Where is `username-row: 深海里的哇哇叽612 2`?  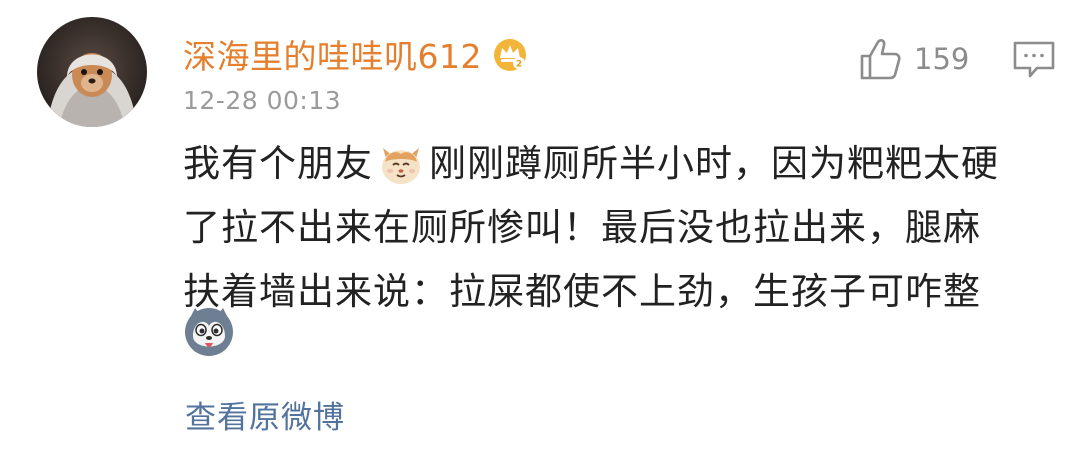
username-row: 深海里的哇哇叽612 2 is located at coordinates (355, 54).